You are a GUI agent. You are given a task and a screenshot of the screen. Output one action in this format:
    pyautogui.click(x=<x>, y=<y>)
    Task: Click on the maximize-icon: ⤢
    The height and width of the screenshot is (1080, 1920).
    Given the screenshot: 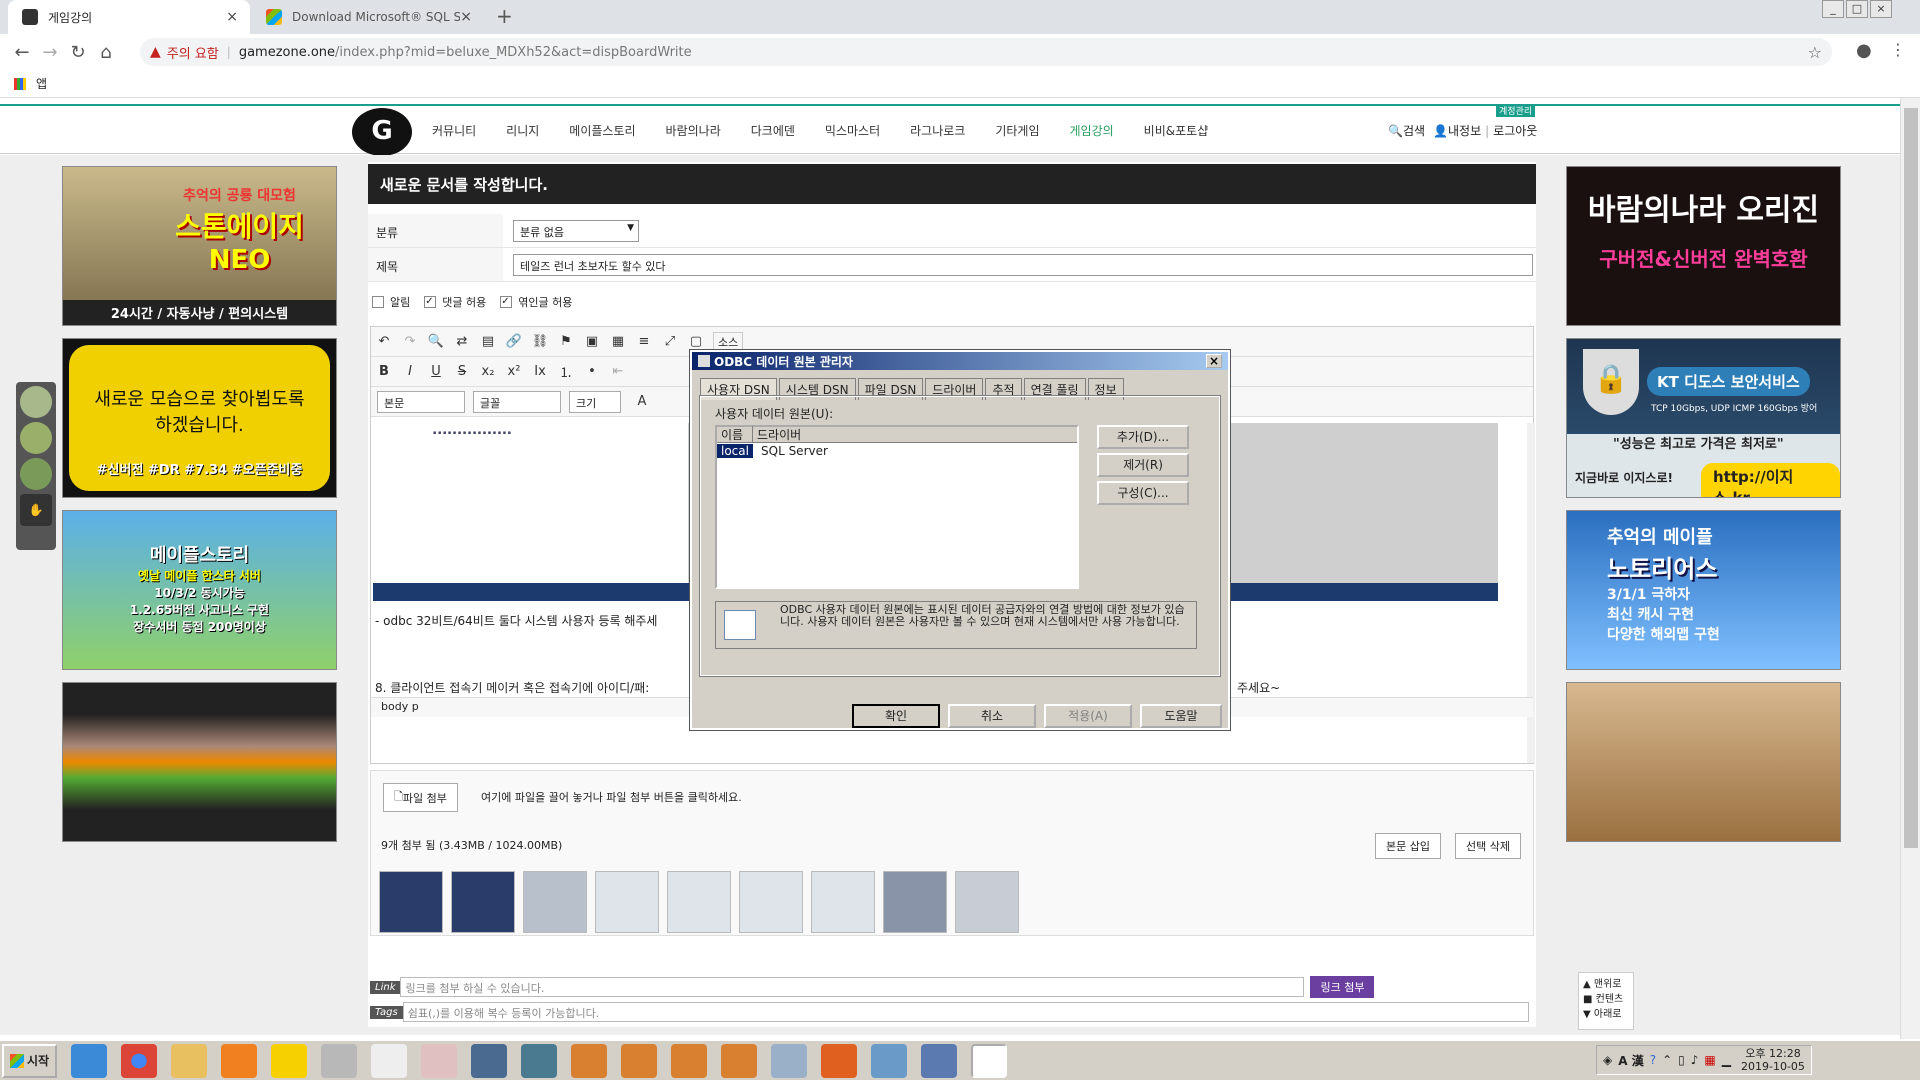 What is the action you would take?
    pyautogui.click(x=670, y=341)
    